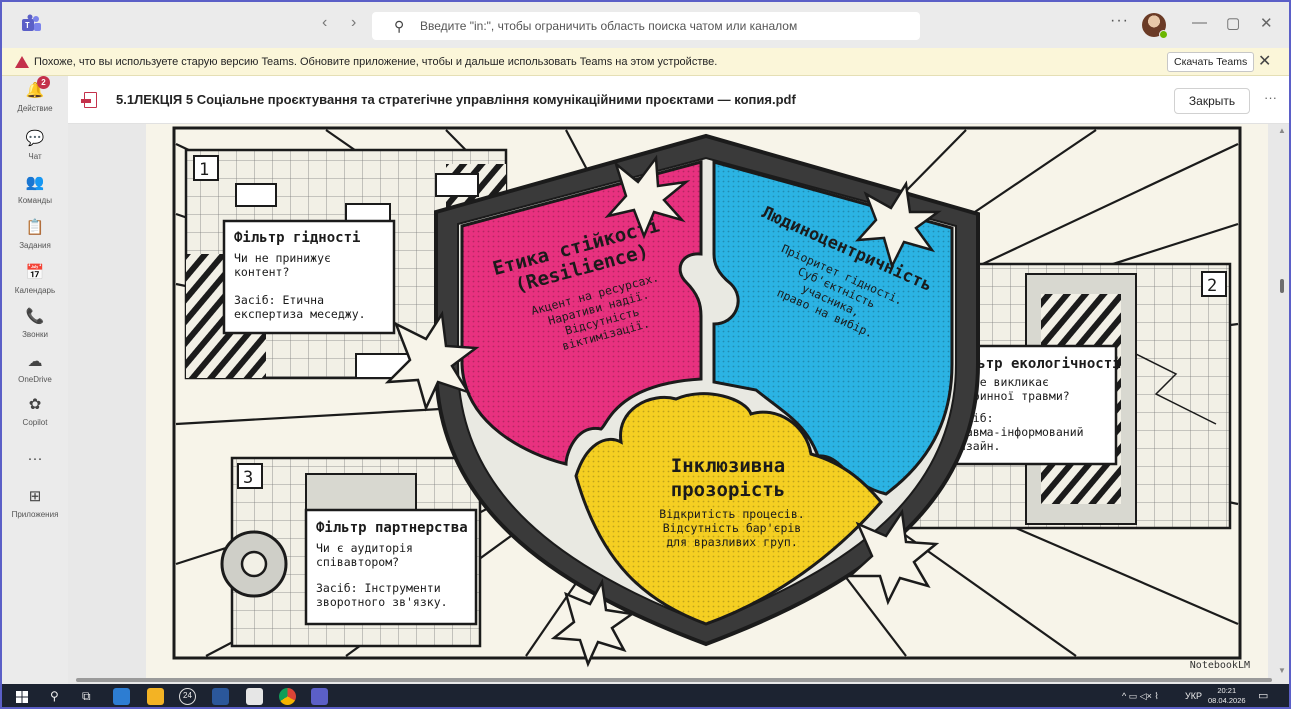  What do you see at coordinates (1282, 286) in the screenshot?
I see `vertical-scroll-thumb` at bounding box center [1282, 286].